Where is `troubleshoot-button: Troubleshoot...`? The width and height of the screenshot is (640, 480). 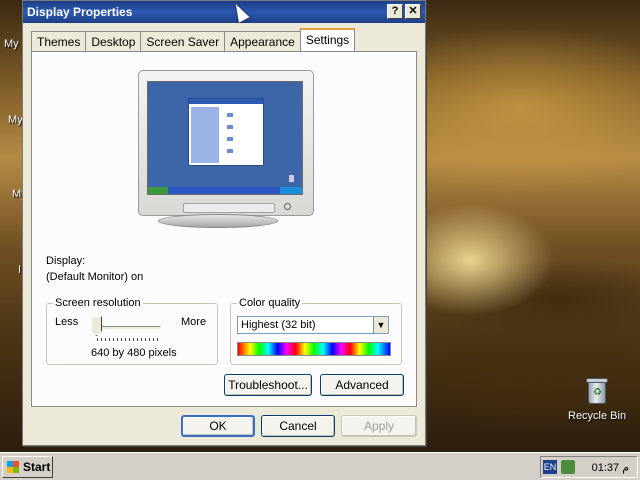 troubleshoot-button: Troubleshoot... is located at coordinates (268, 385).